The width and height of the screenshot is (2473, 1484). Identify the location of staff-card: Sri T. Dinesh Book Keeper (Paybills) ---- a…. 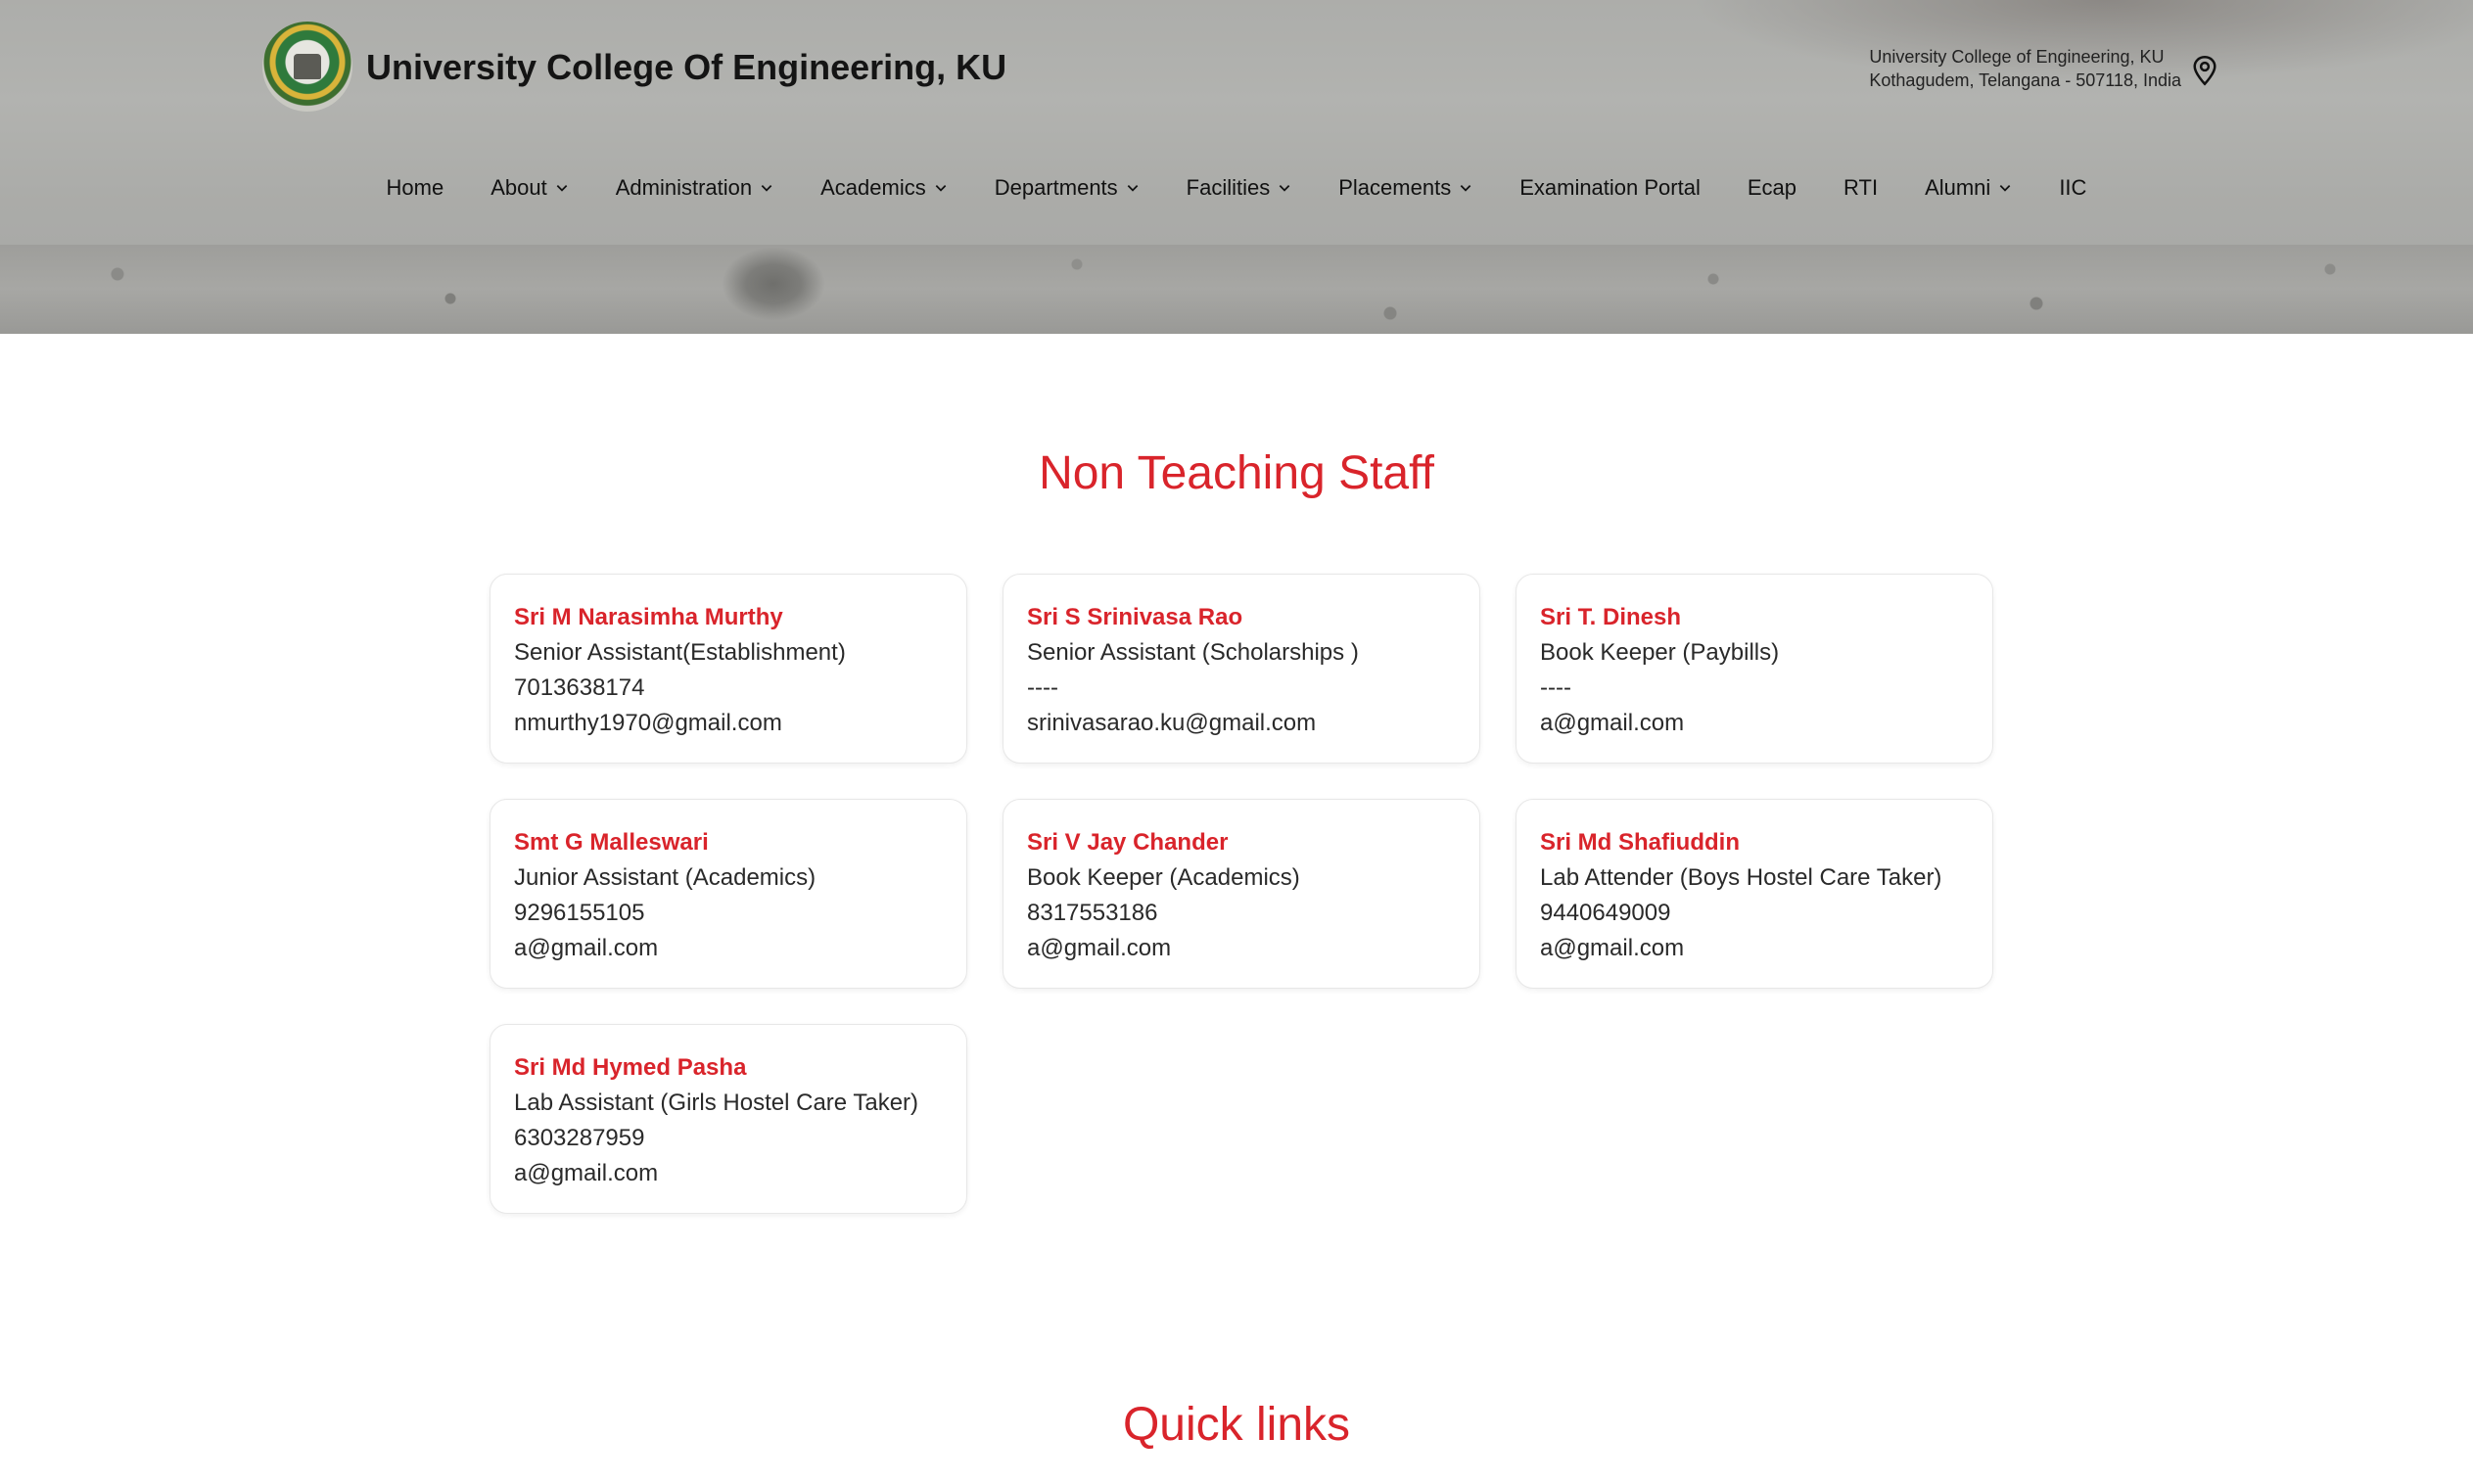
(1754, 669).